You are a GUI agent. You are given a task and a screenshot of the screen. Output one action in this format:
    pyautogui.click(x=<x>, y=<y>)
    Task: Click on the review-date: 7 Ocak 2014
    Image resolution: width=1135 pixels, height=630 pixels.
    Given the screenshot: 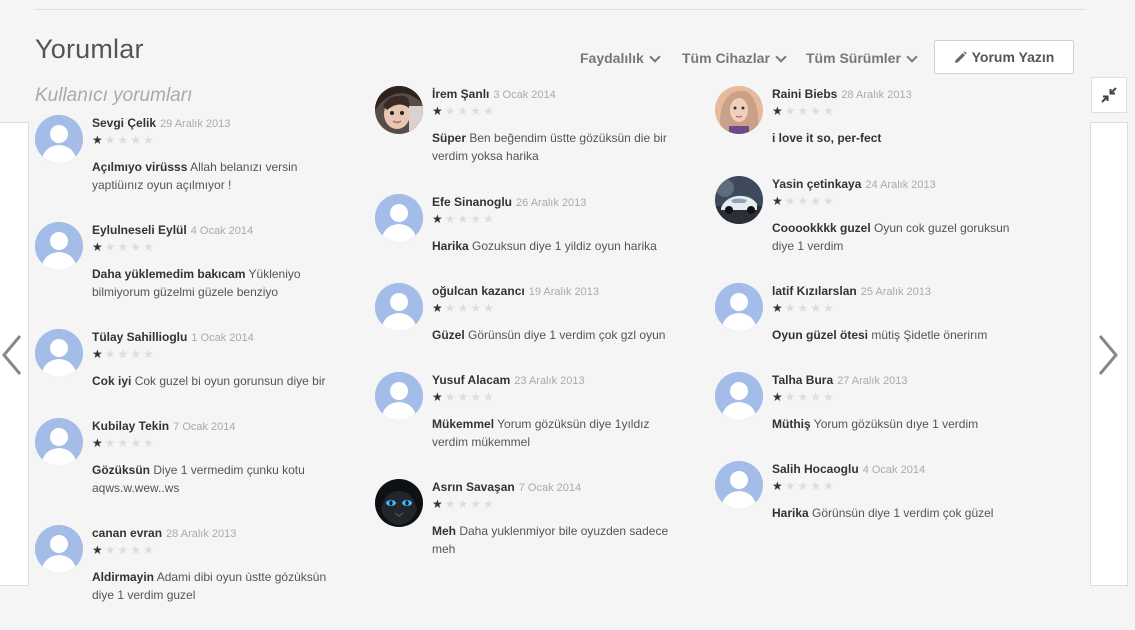 What is the action you would take?
    pyautogui.click(x=204, y=427)
    